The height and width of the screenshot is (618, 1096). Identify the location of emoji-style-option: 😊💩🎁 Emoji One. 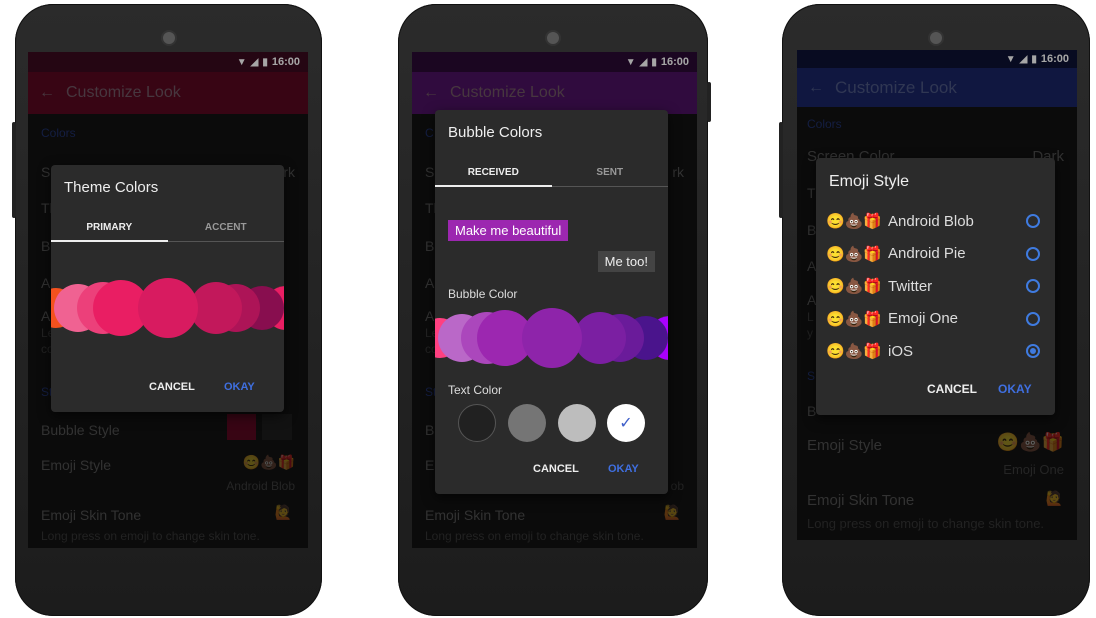
(940, 319).